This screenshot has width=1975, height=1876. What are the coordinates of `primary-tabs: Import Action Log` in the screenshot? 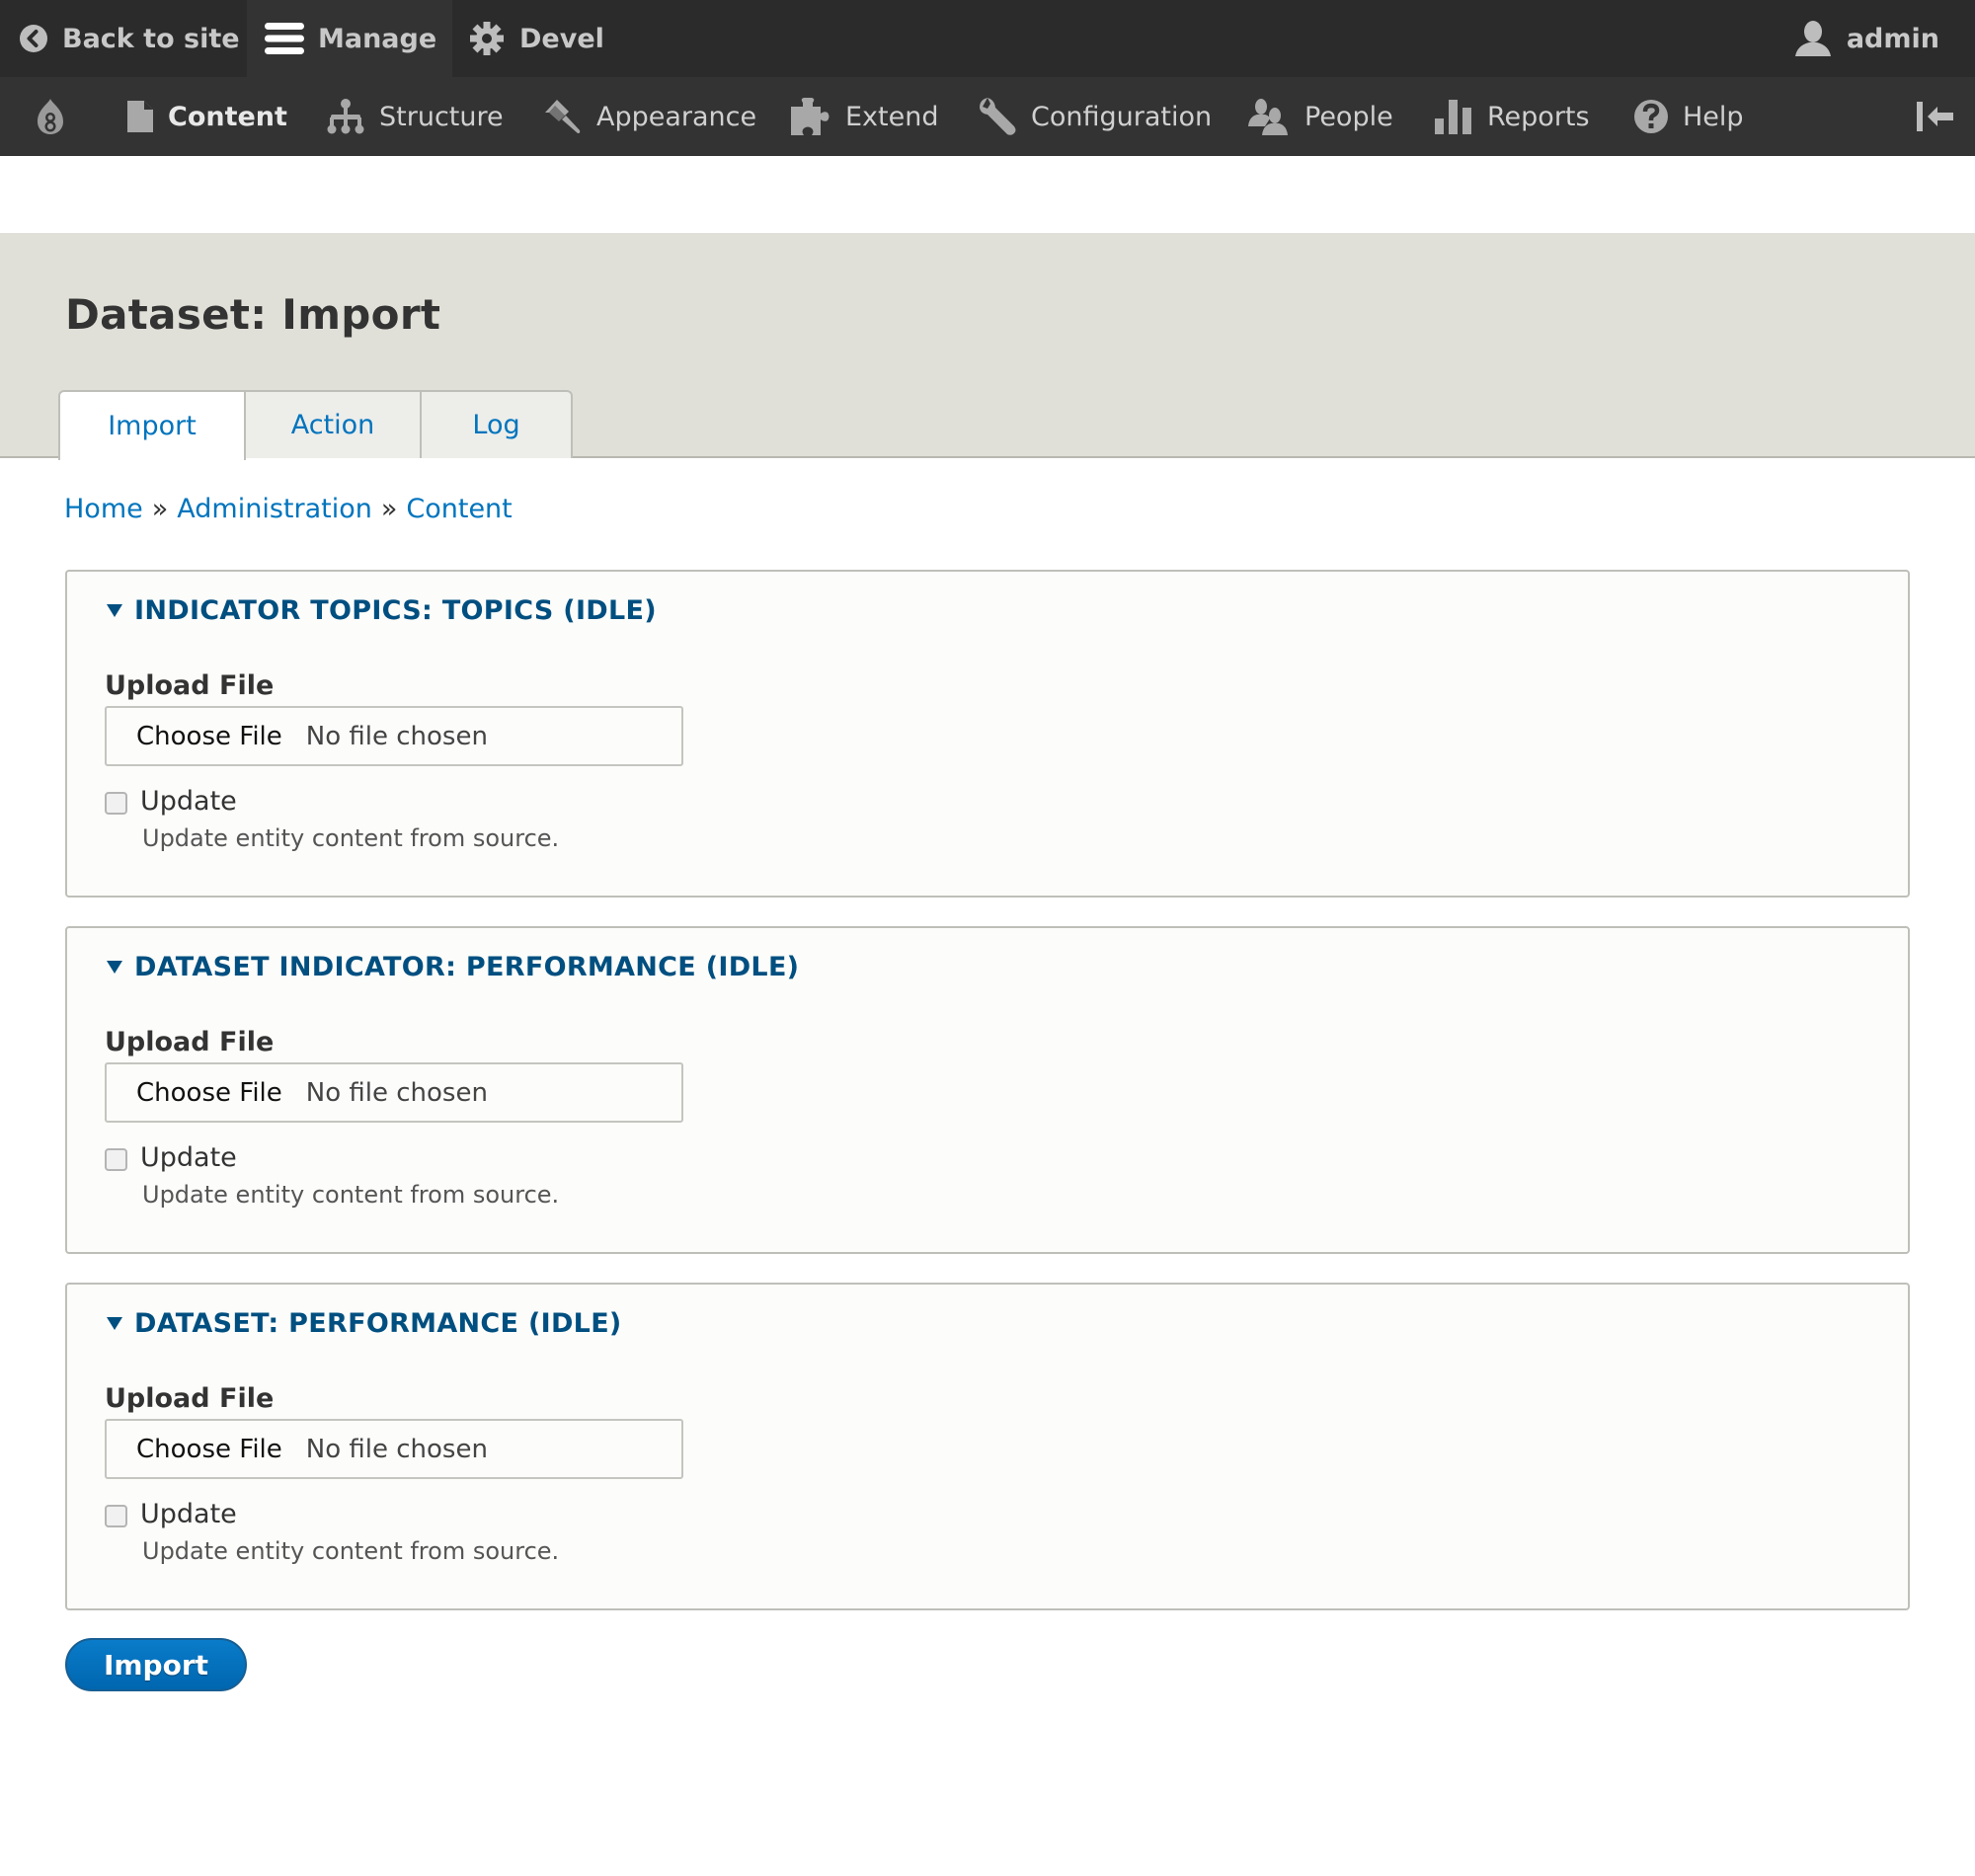 It's located at (315, 425).